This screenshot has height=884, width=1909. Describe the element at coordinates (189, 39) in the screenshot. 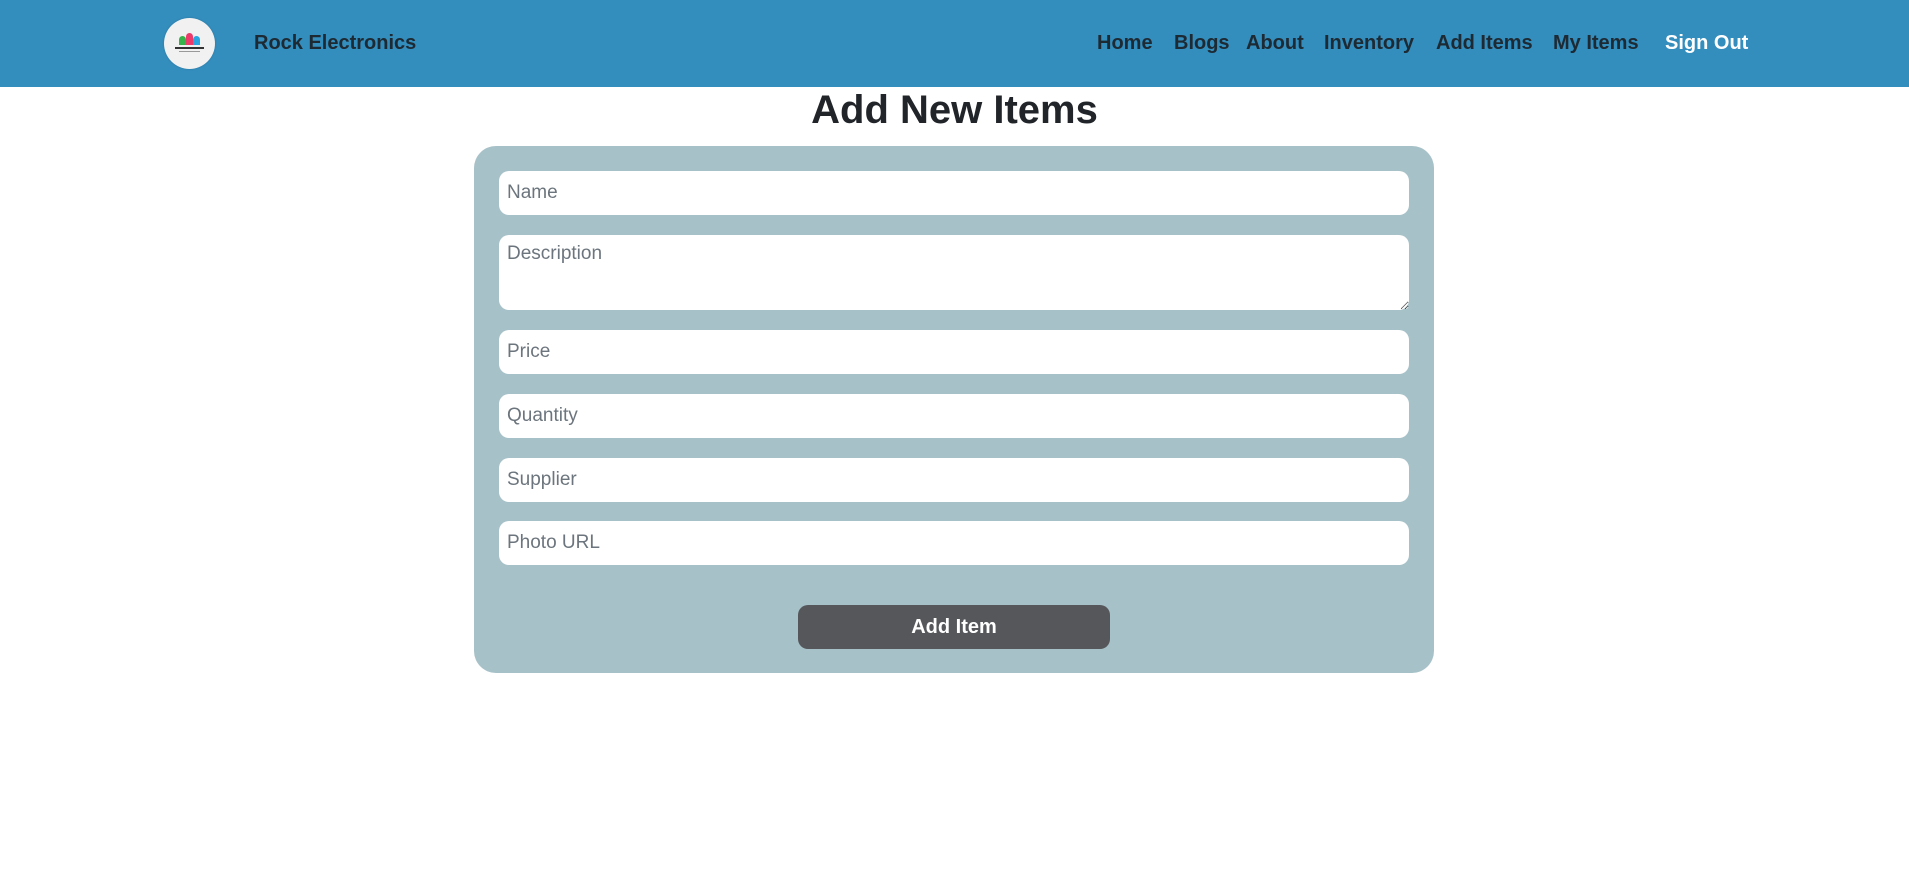

I see `logo-arch-graphic` at that location.